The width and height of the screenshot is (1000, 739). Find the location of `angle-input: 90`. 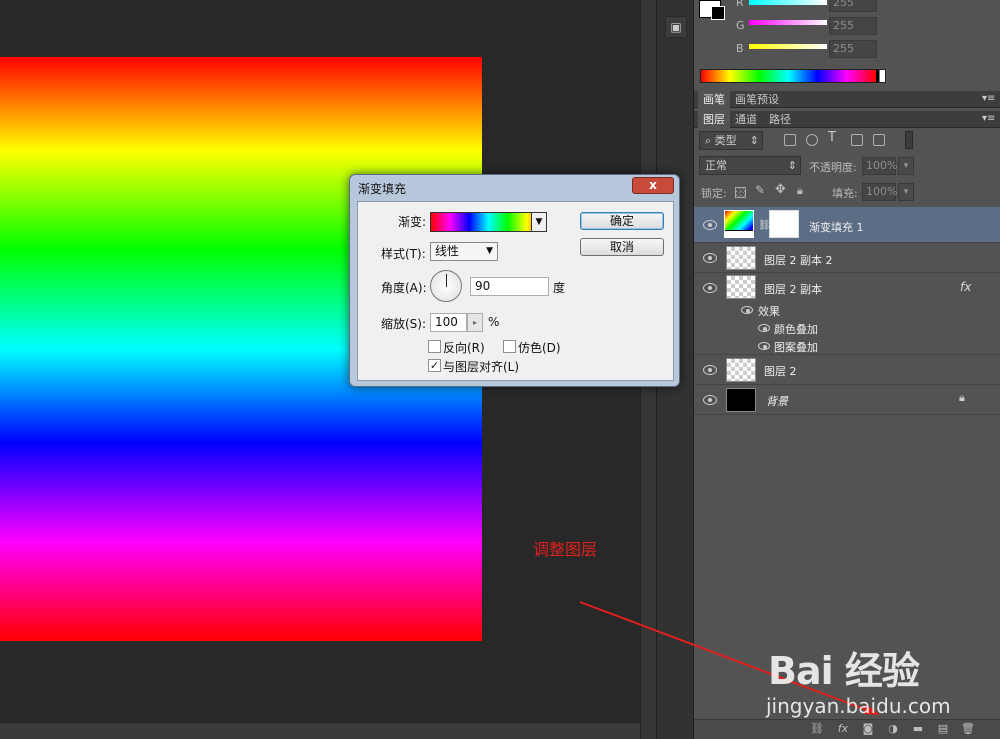

angle-input: 90 is located at coordinates (509, 286).